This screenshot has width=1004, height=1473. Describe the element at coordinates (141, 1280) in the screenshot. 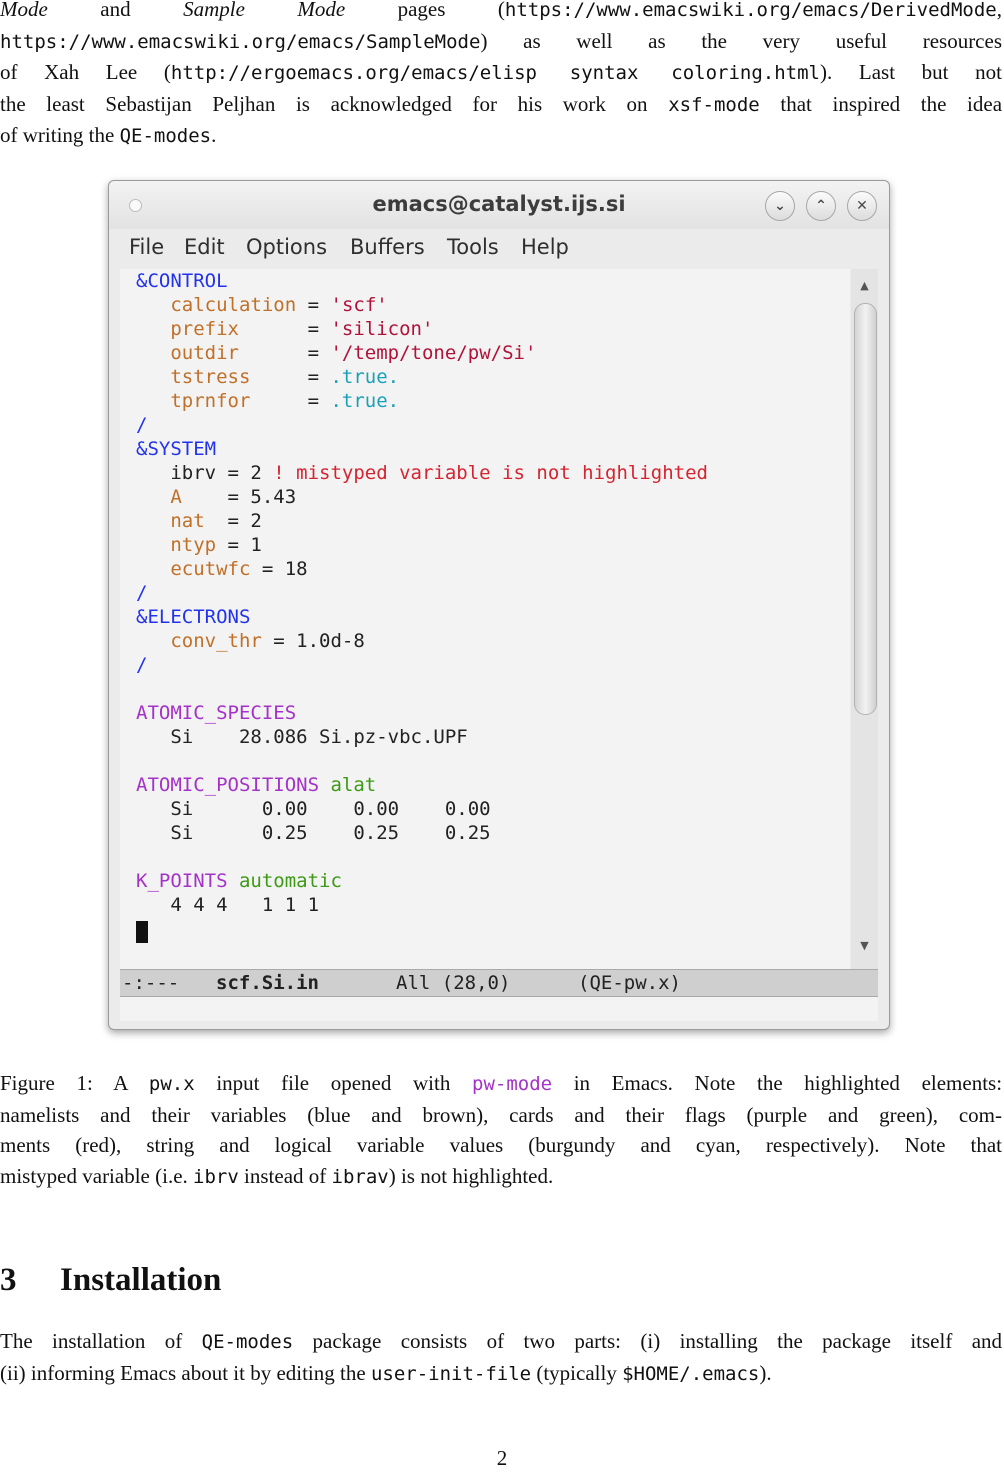

I see `section-title: Installation` at that location.